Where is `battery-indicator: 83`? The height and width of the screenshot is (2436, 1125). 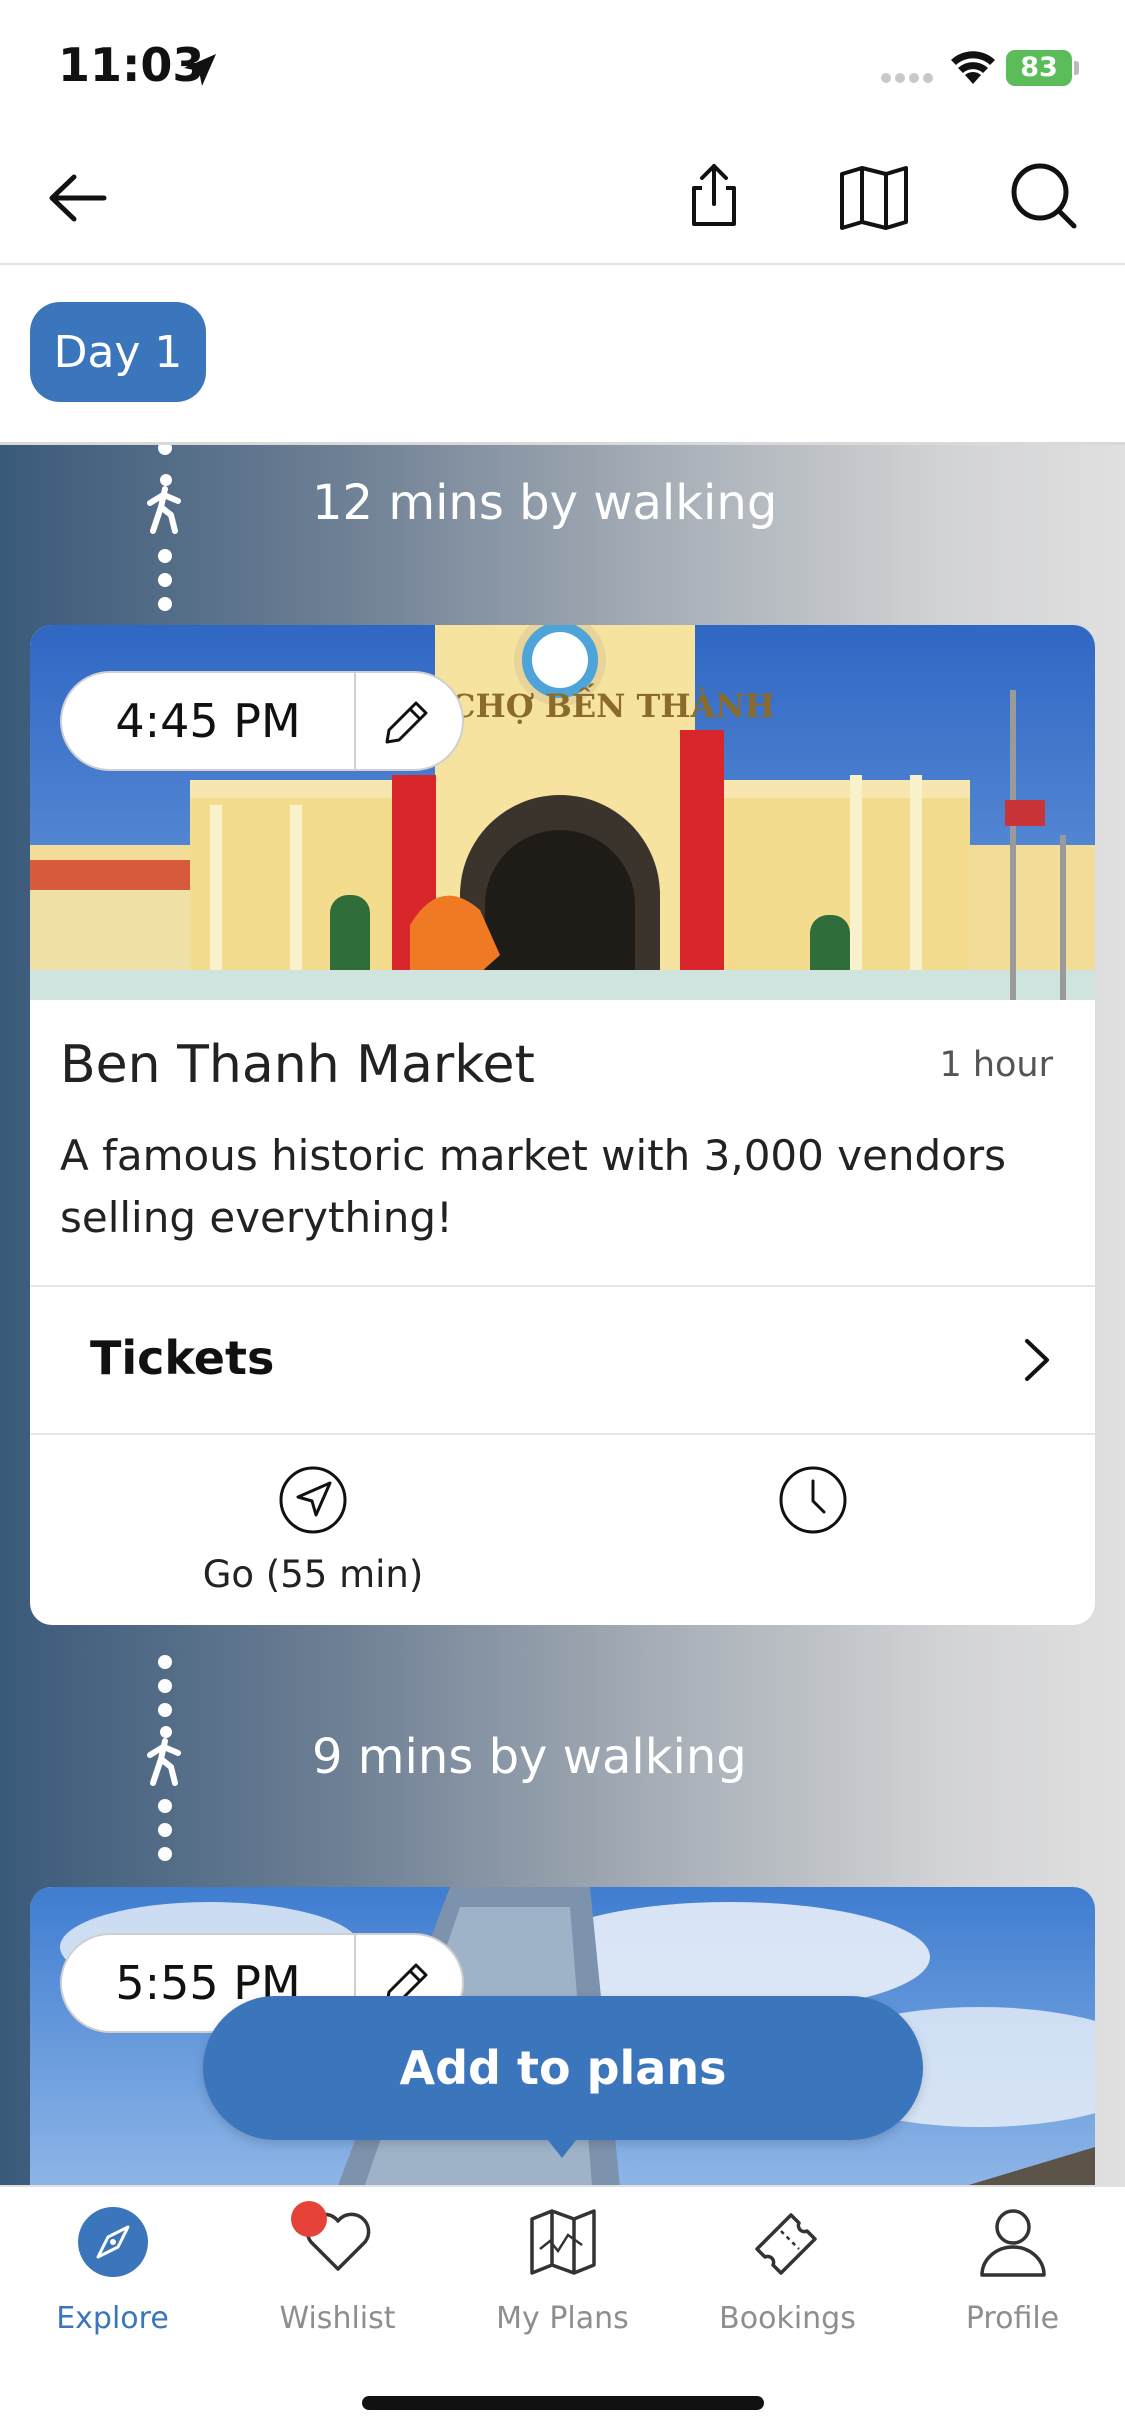
battery-indicator: 83 is located at coordinates (1042, 68).